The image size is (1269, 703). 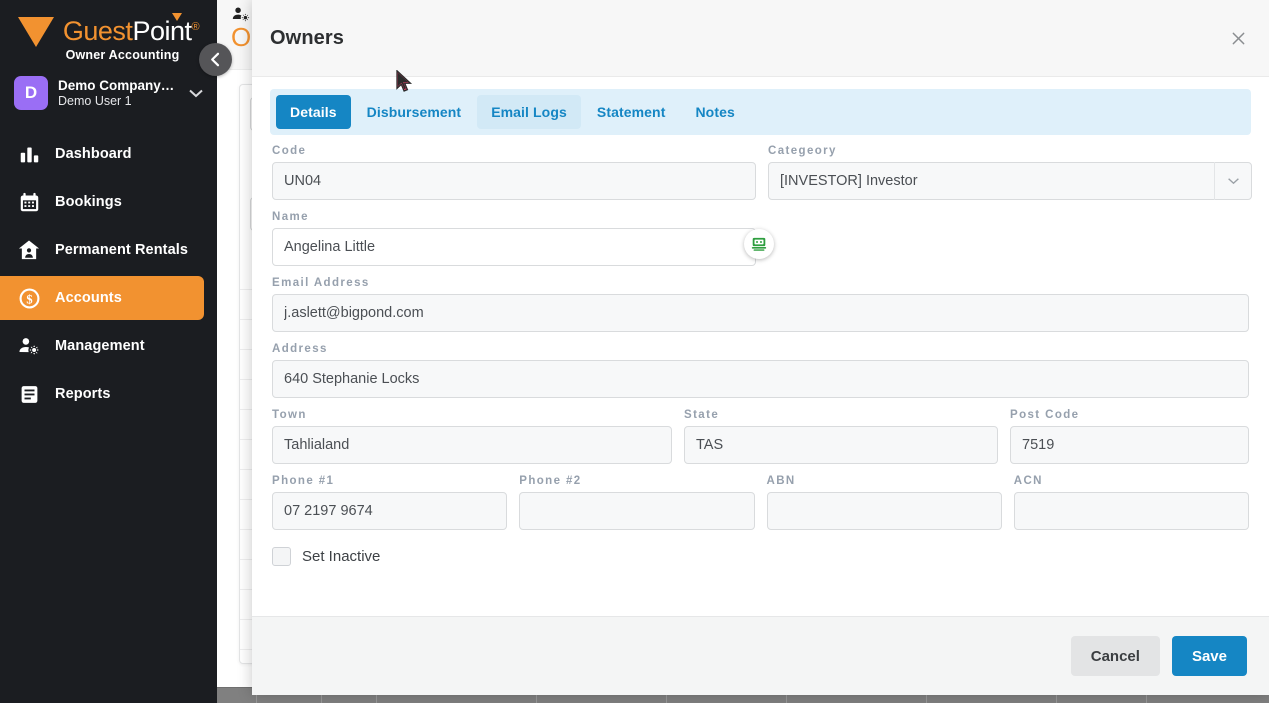 What do you see at coordinates (303, 481) in the screenshot?
I see `field-label-phone-1: Phone #1` at bounding box center [303, 481].